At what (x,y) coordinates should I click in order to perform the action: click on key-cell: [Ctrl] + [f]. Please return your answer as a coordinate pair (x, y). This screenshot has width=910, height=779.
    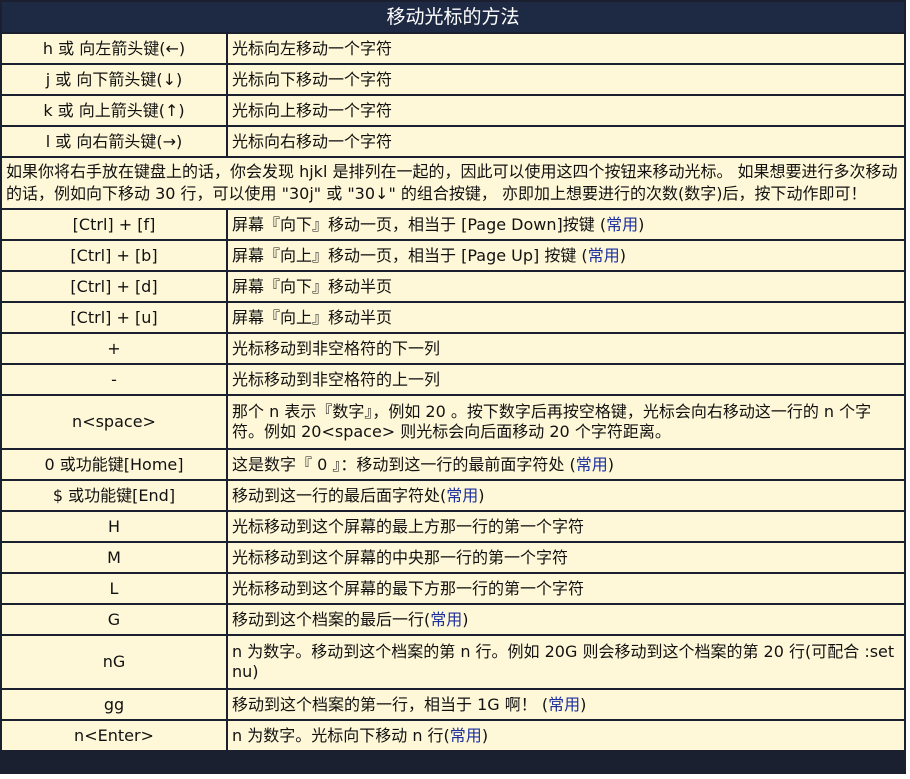
    Looking at the image, I should click on (115, 224).